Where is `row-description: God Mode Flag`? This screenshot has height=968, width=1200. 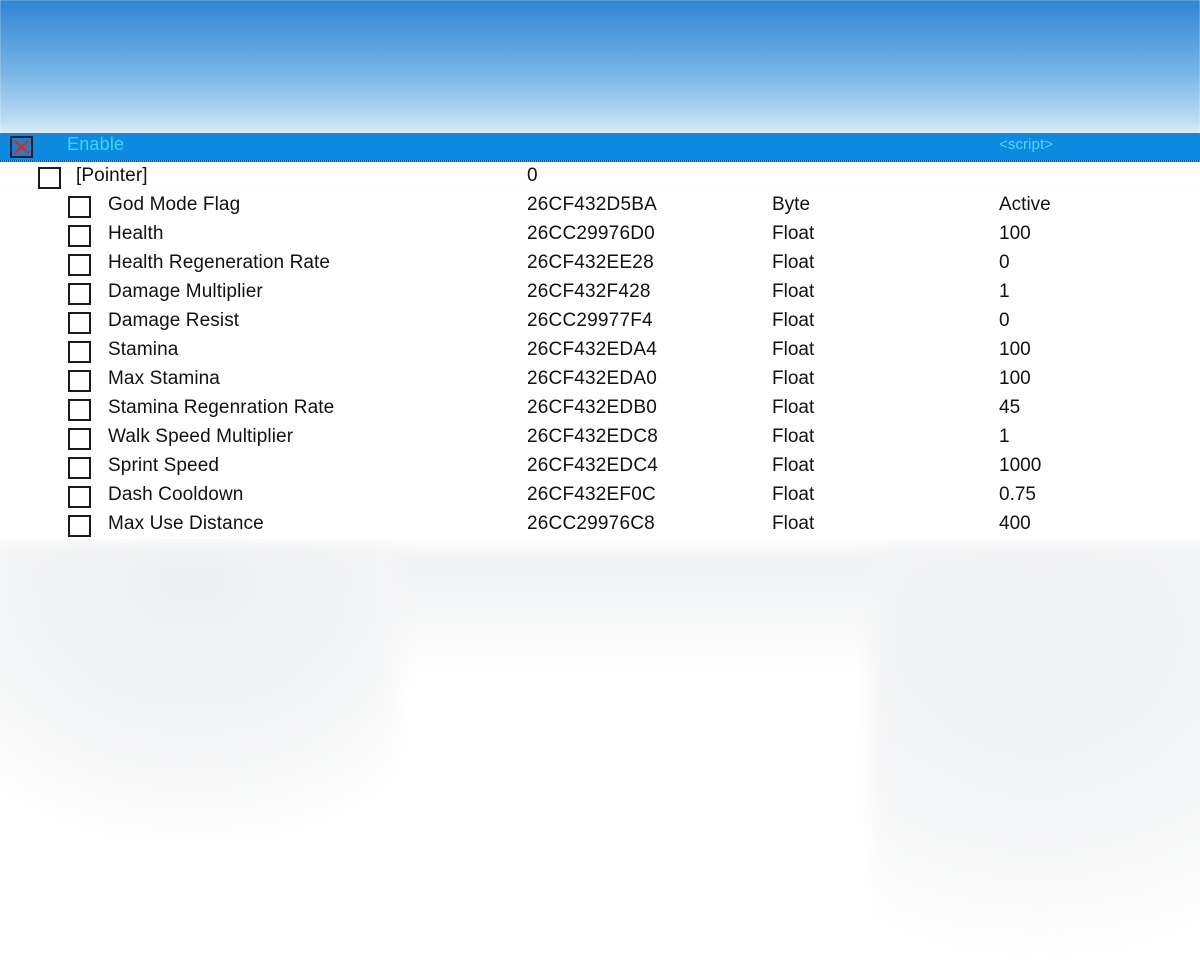
row-description: God Mode Flag is located at coordinates (174, 204).